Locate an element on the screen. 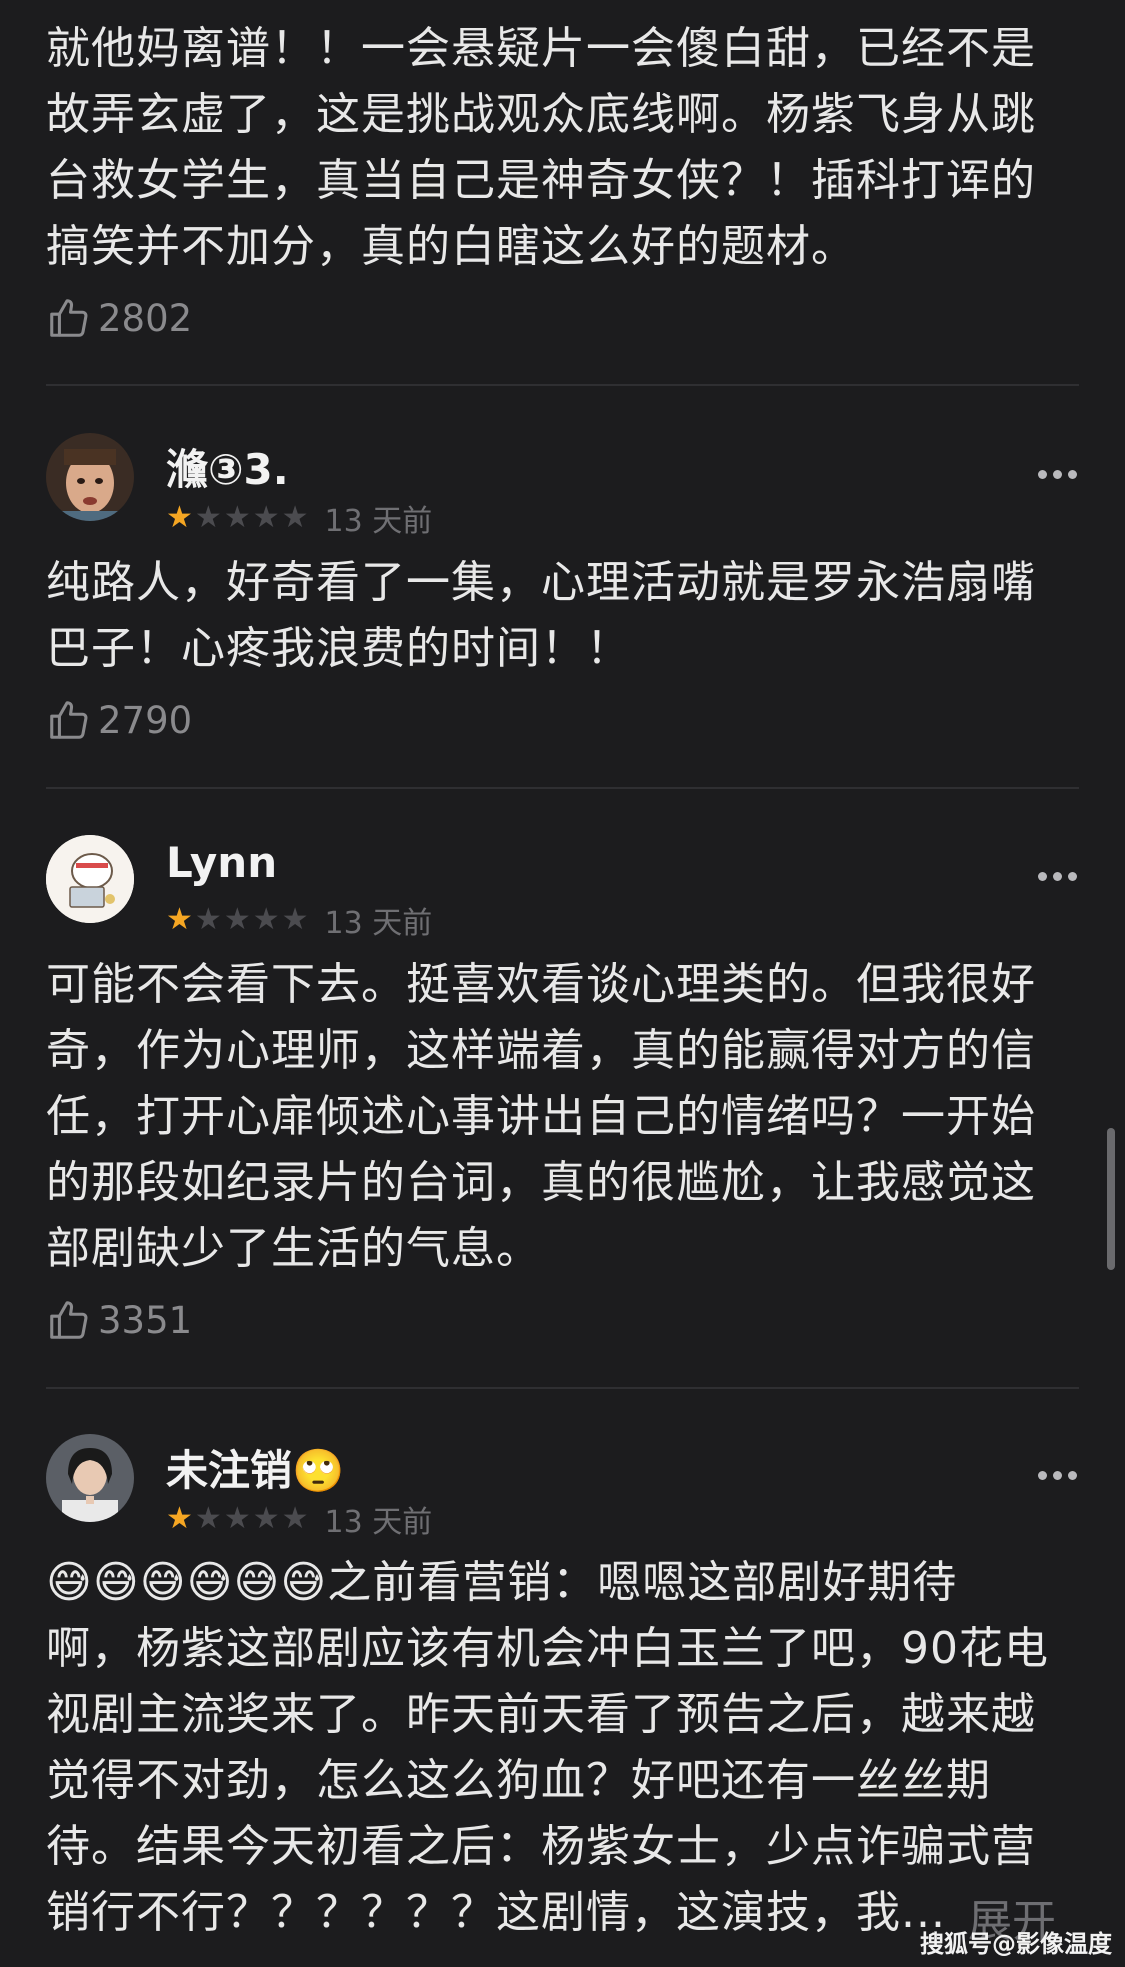  like-count: 2802 is located at coordinates (145, 318).